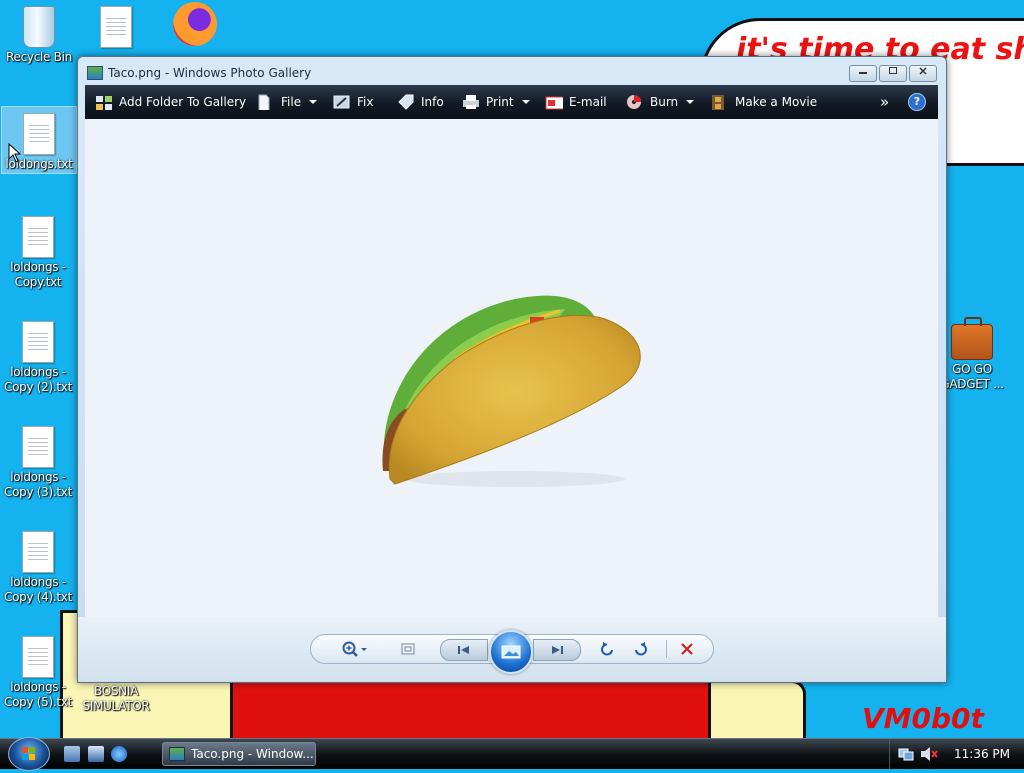 This screenshot has height=773, width=1024. I want to click on mouse-cursor-icon, so click(15, 153).